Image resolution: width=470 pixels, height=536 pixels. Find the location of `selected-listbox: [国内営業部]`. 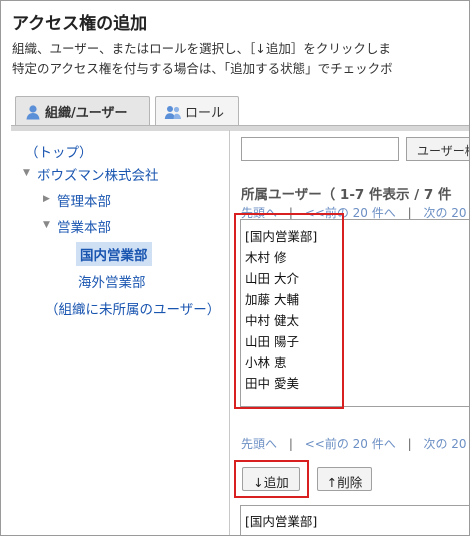

selected-listbox: [国内営業部] is located at coordinates (354, 520).